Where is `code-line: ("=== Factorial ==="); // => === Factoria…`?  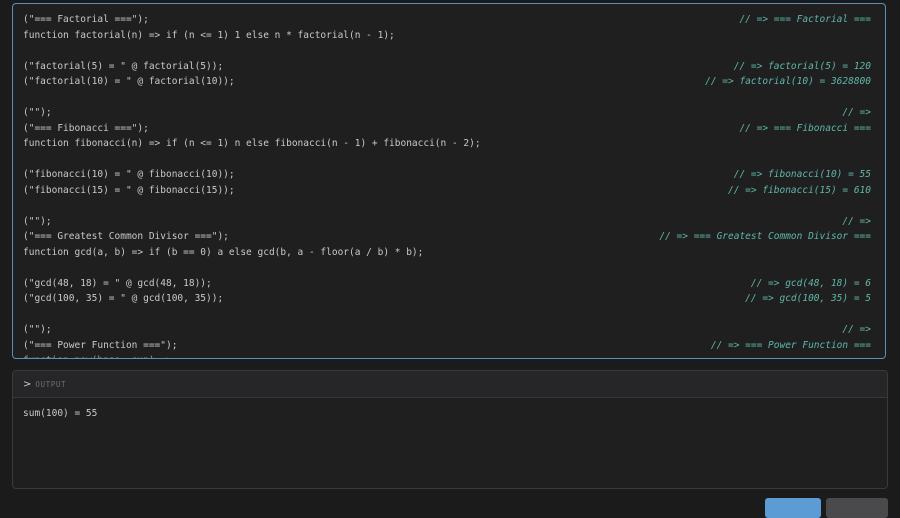 code-line: ("=== Factorial ==="); // => === Factoria… is located at coordinates (447, 20).